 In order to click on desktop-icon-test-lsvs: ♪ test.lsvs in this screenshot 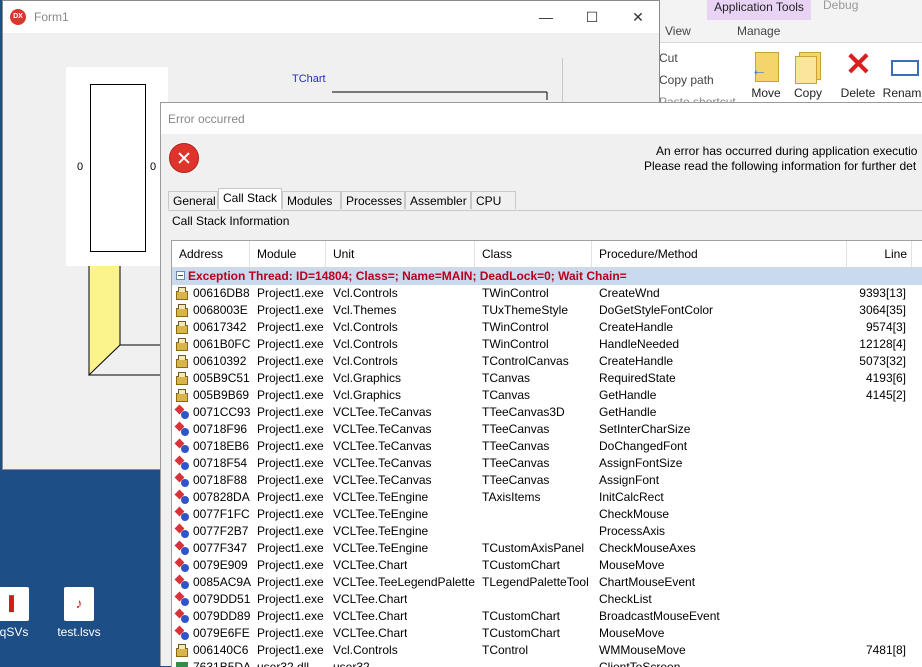, I will do `click(79, 613)`.